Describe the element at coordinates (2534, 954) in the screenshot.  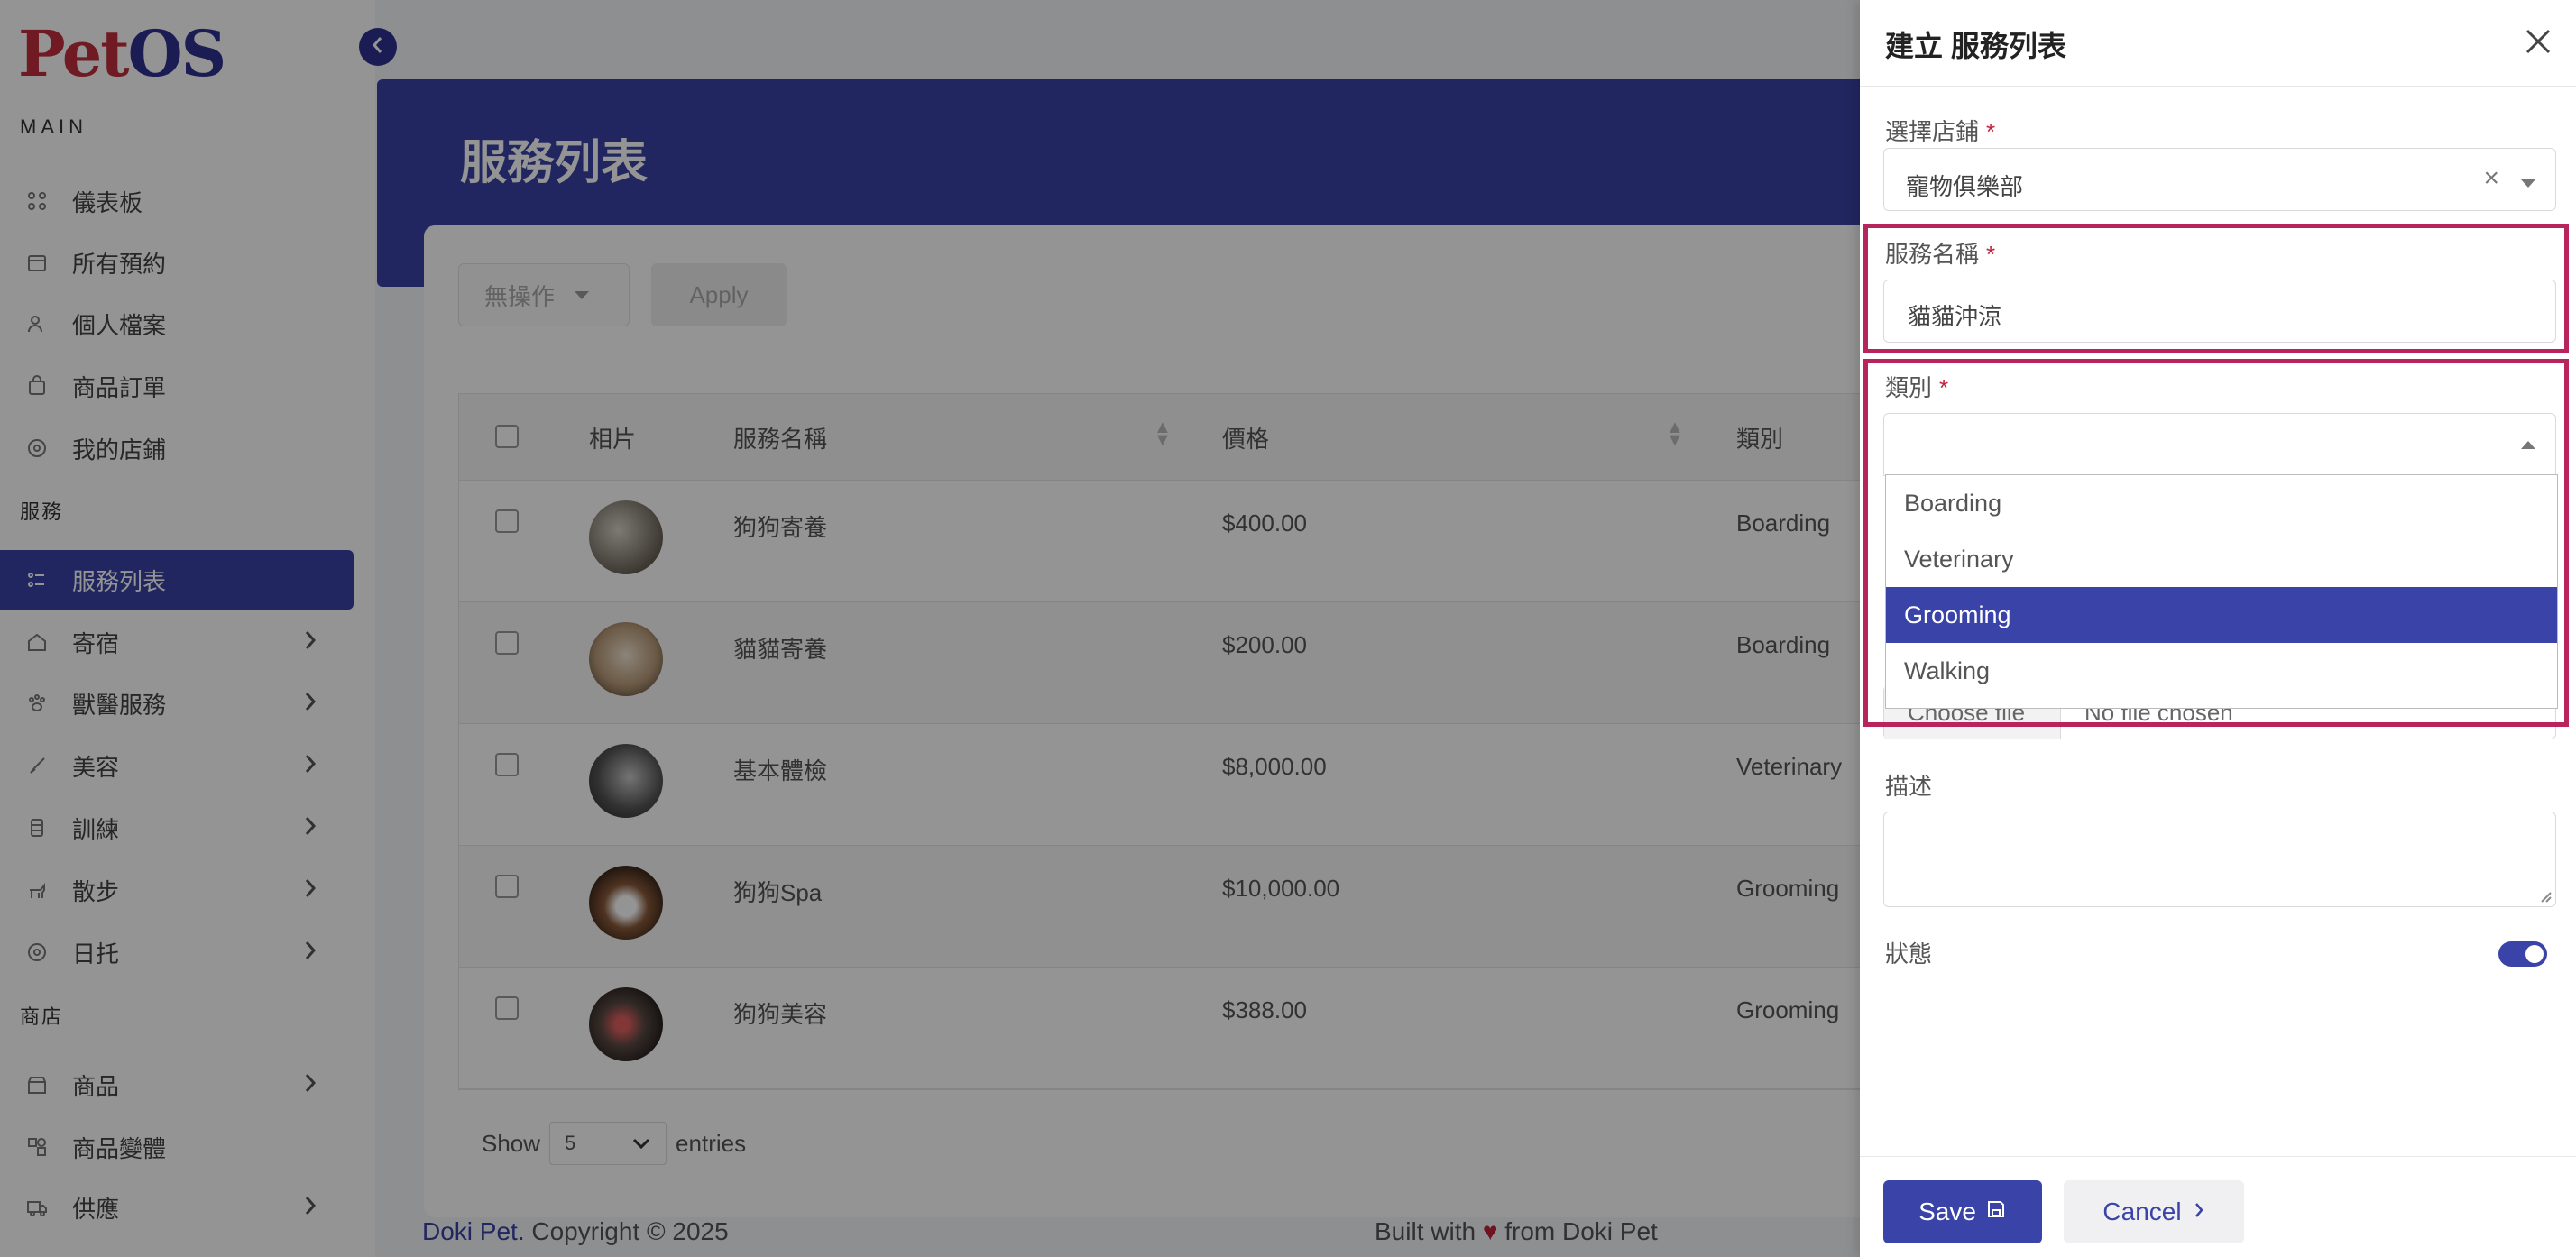
I see `toggle-knob` at that location.